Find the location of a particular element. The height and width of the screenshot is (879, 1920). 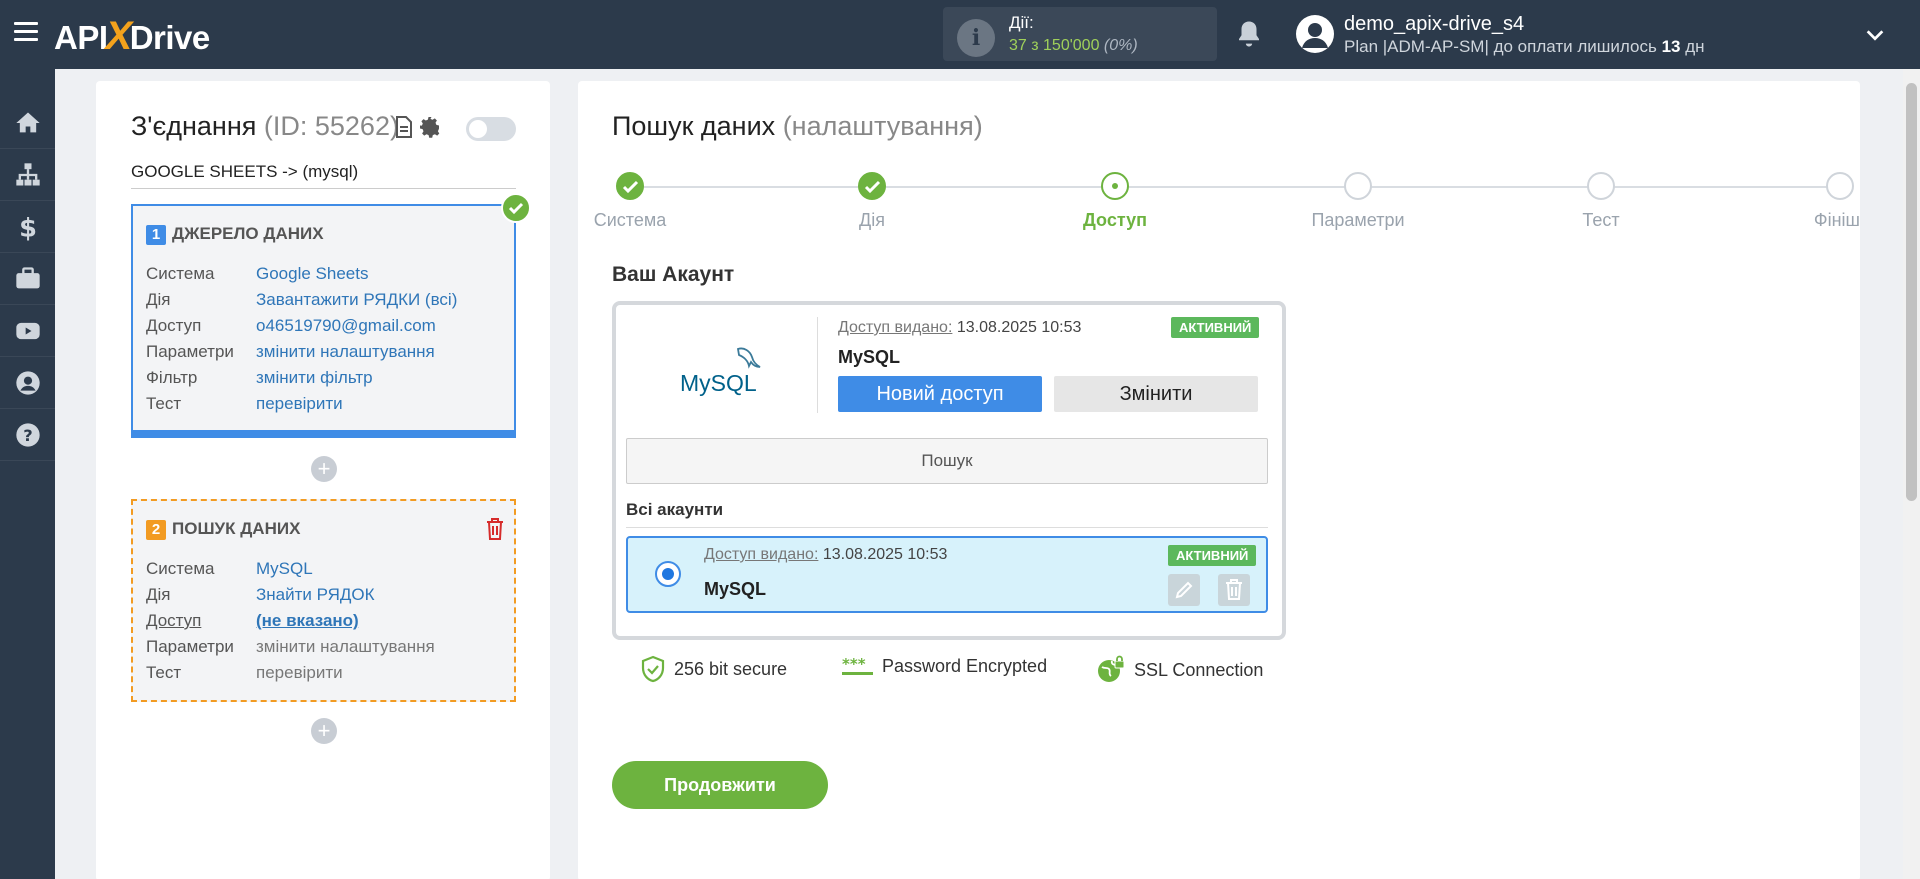

search-block-number: 2 is located at coordinates (156, 530).